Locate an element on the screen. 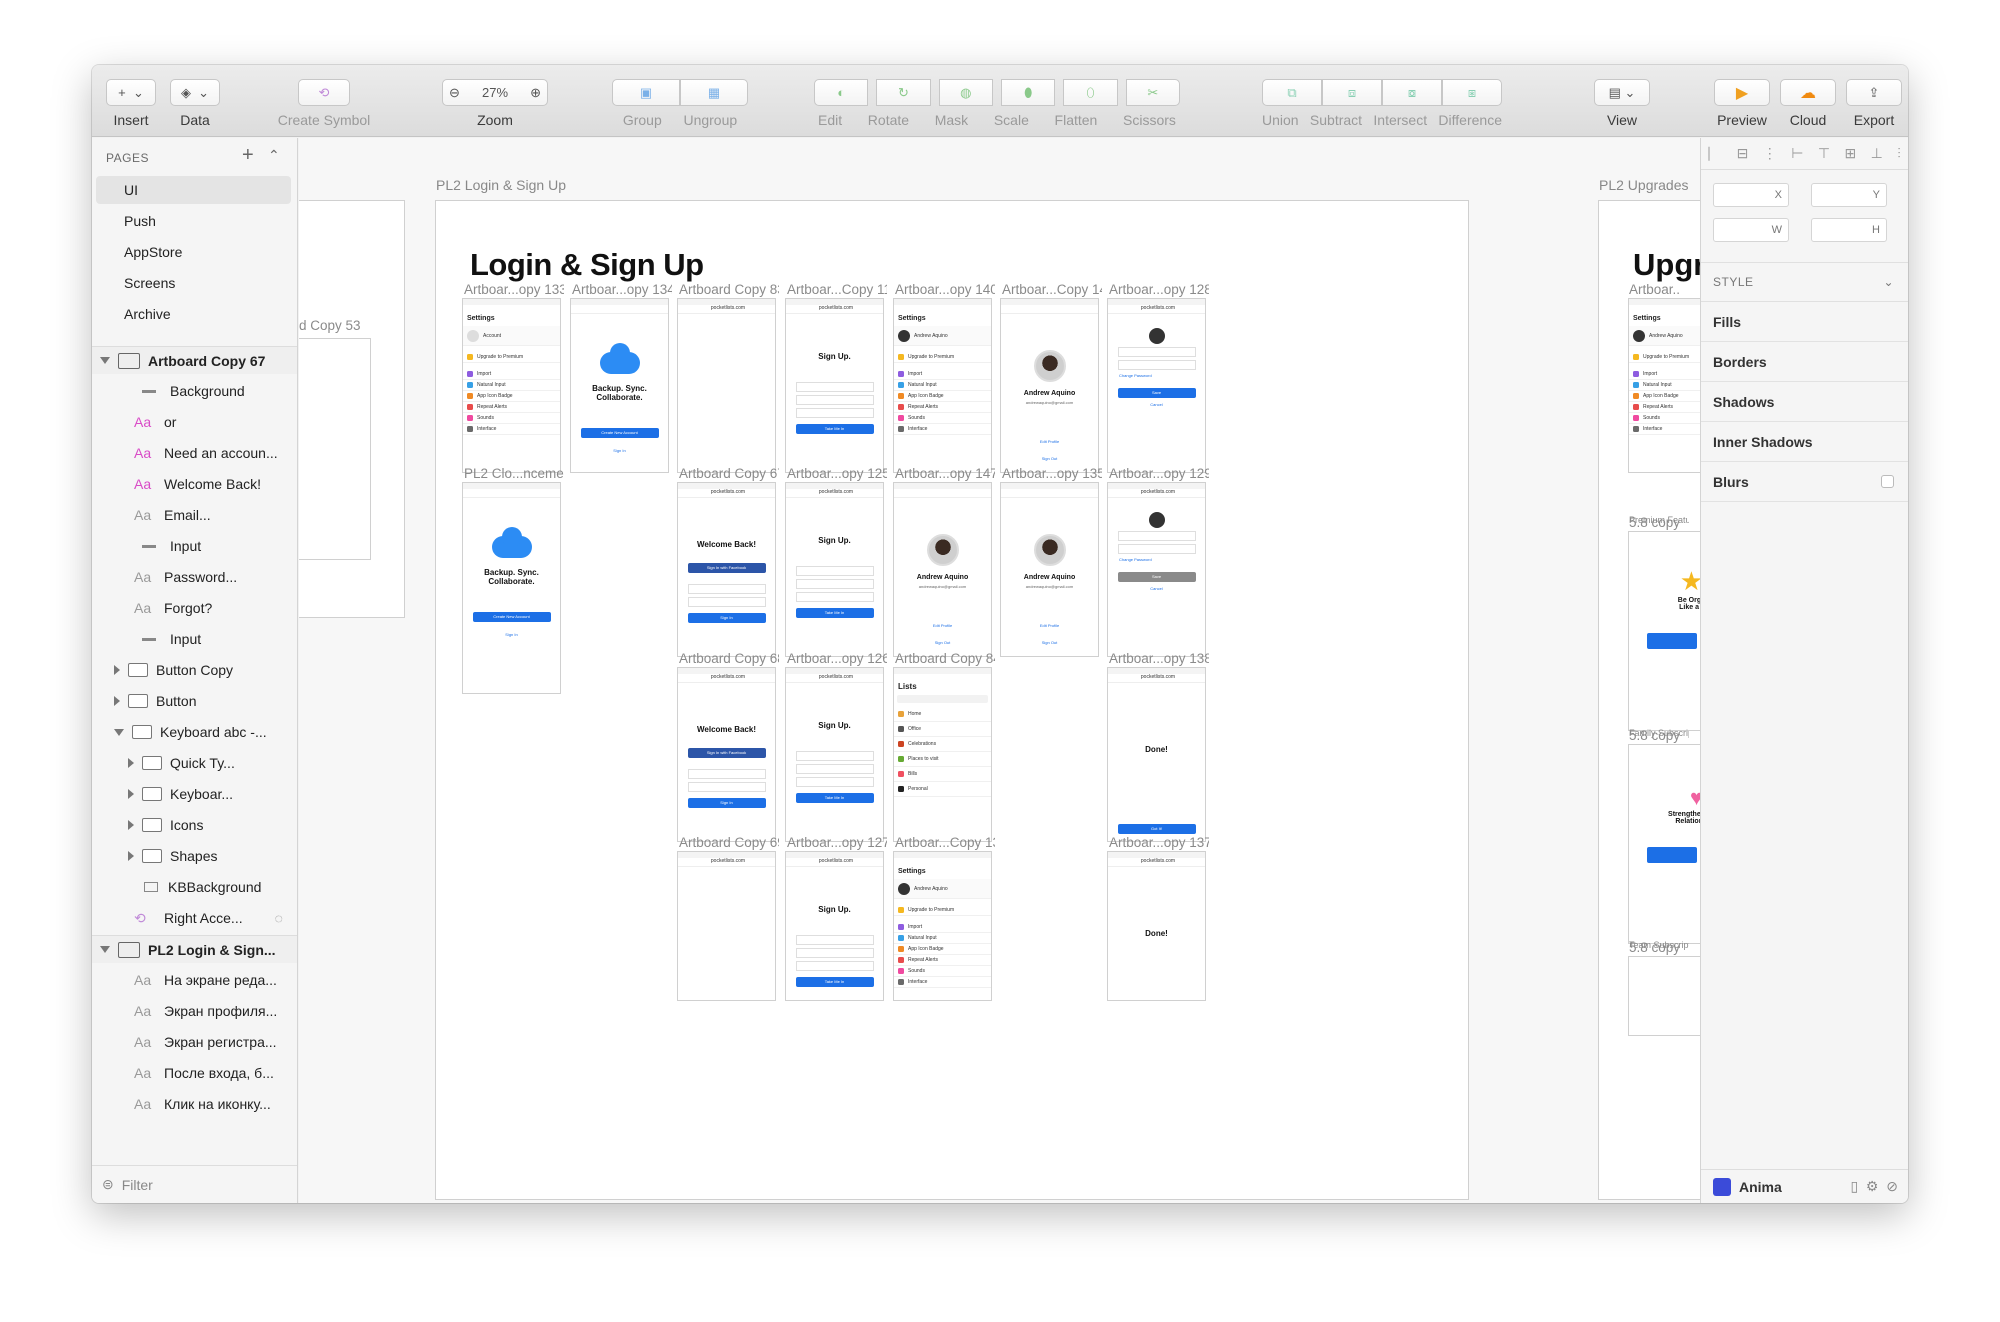 The width and height of the screenshot is (2000, 1322). rotate-icon: ↻ is located at coordinates (903, 92).